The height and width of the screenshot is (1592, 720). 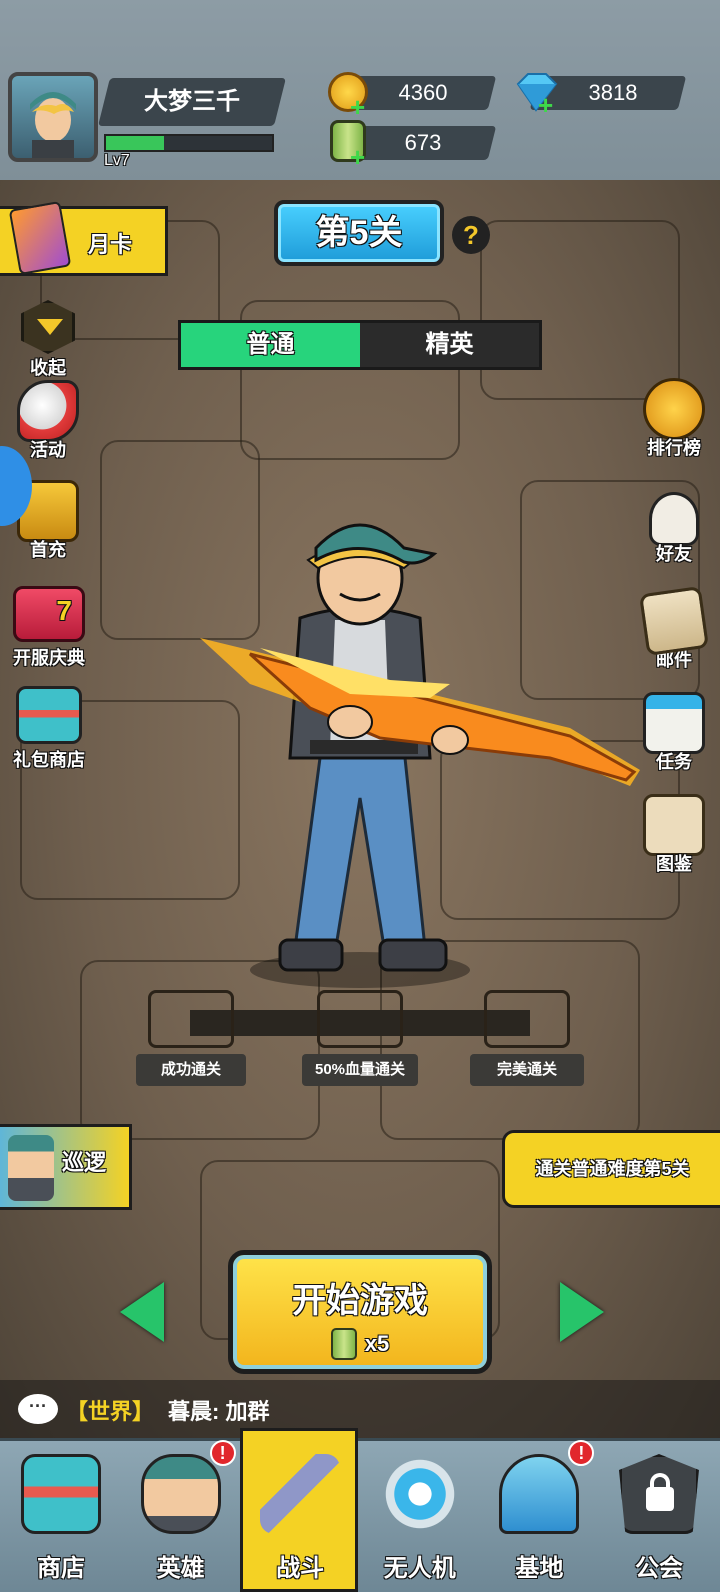 I want to click on help-icon: ?, so click(x=471, y=235).